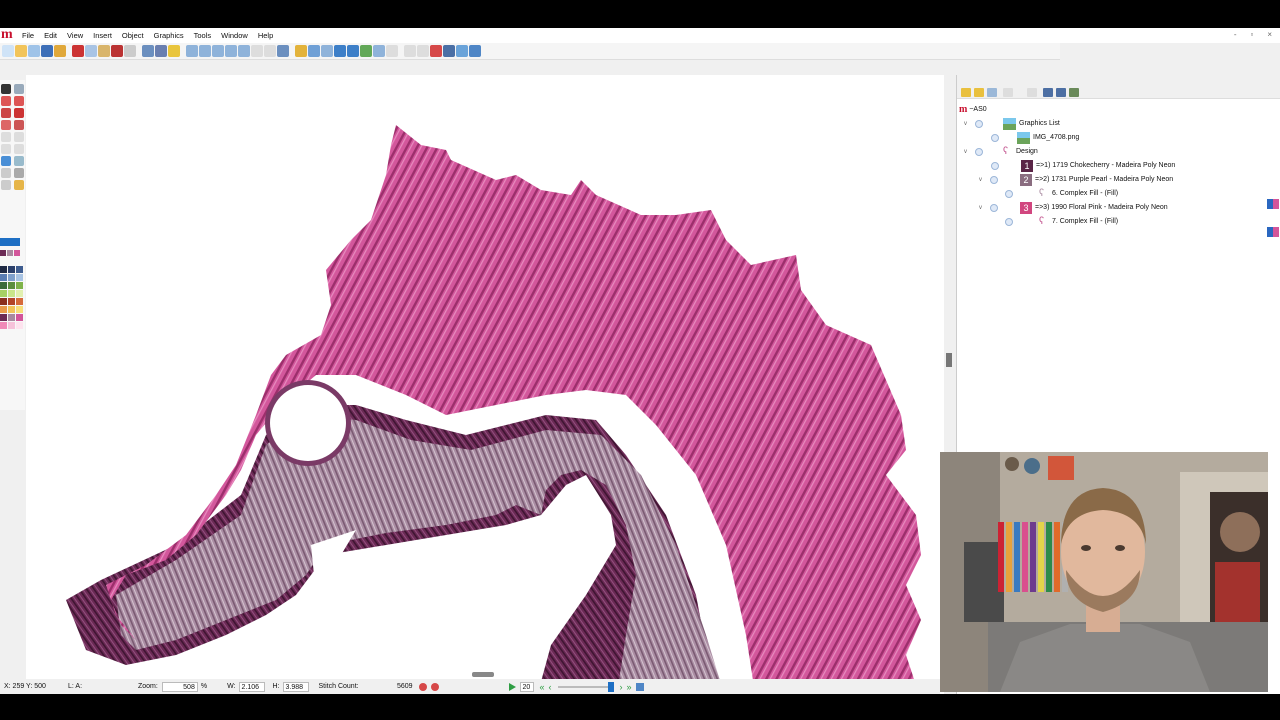 The height and width of the screenshot is (720, 1280). Describe the element at coordinates (1001, 151) in the screenshot. I see `tree-item-design: v ʕ Design` at that location.